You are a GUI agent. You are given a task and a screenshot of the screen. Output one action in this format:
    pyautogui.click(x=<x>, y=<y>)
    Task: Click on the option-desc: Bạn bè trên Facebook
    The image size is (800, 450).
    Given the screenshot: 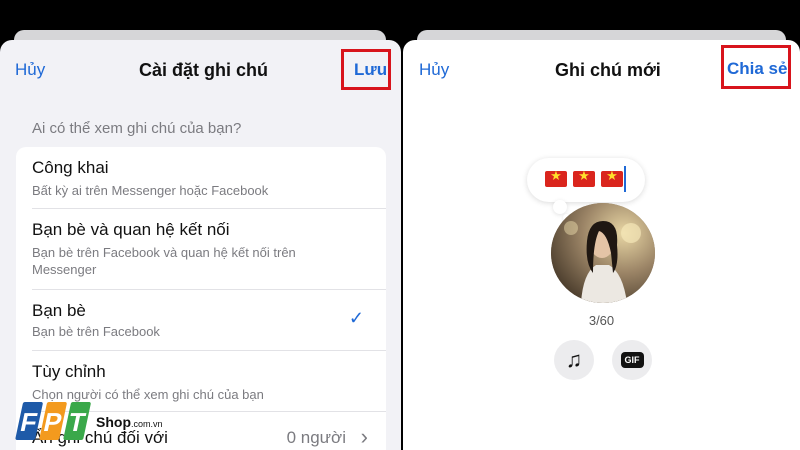 What is the action you would take?
    pyautogui.click(x=96, y=331)
    